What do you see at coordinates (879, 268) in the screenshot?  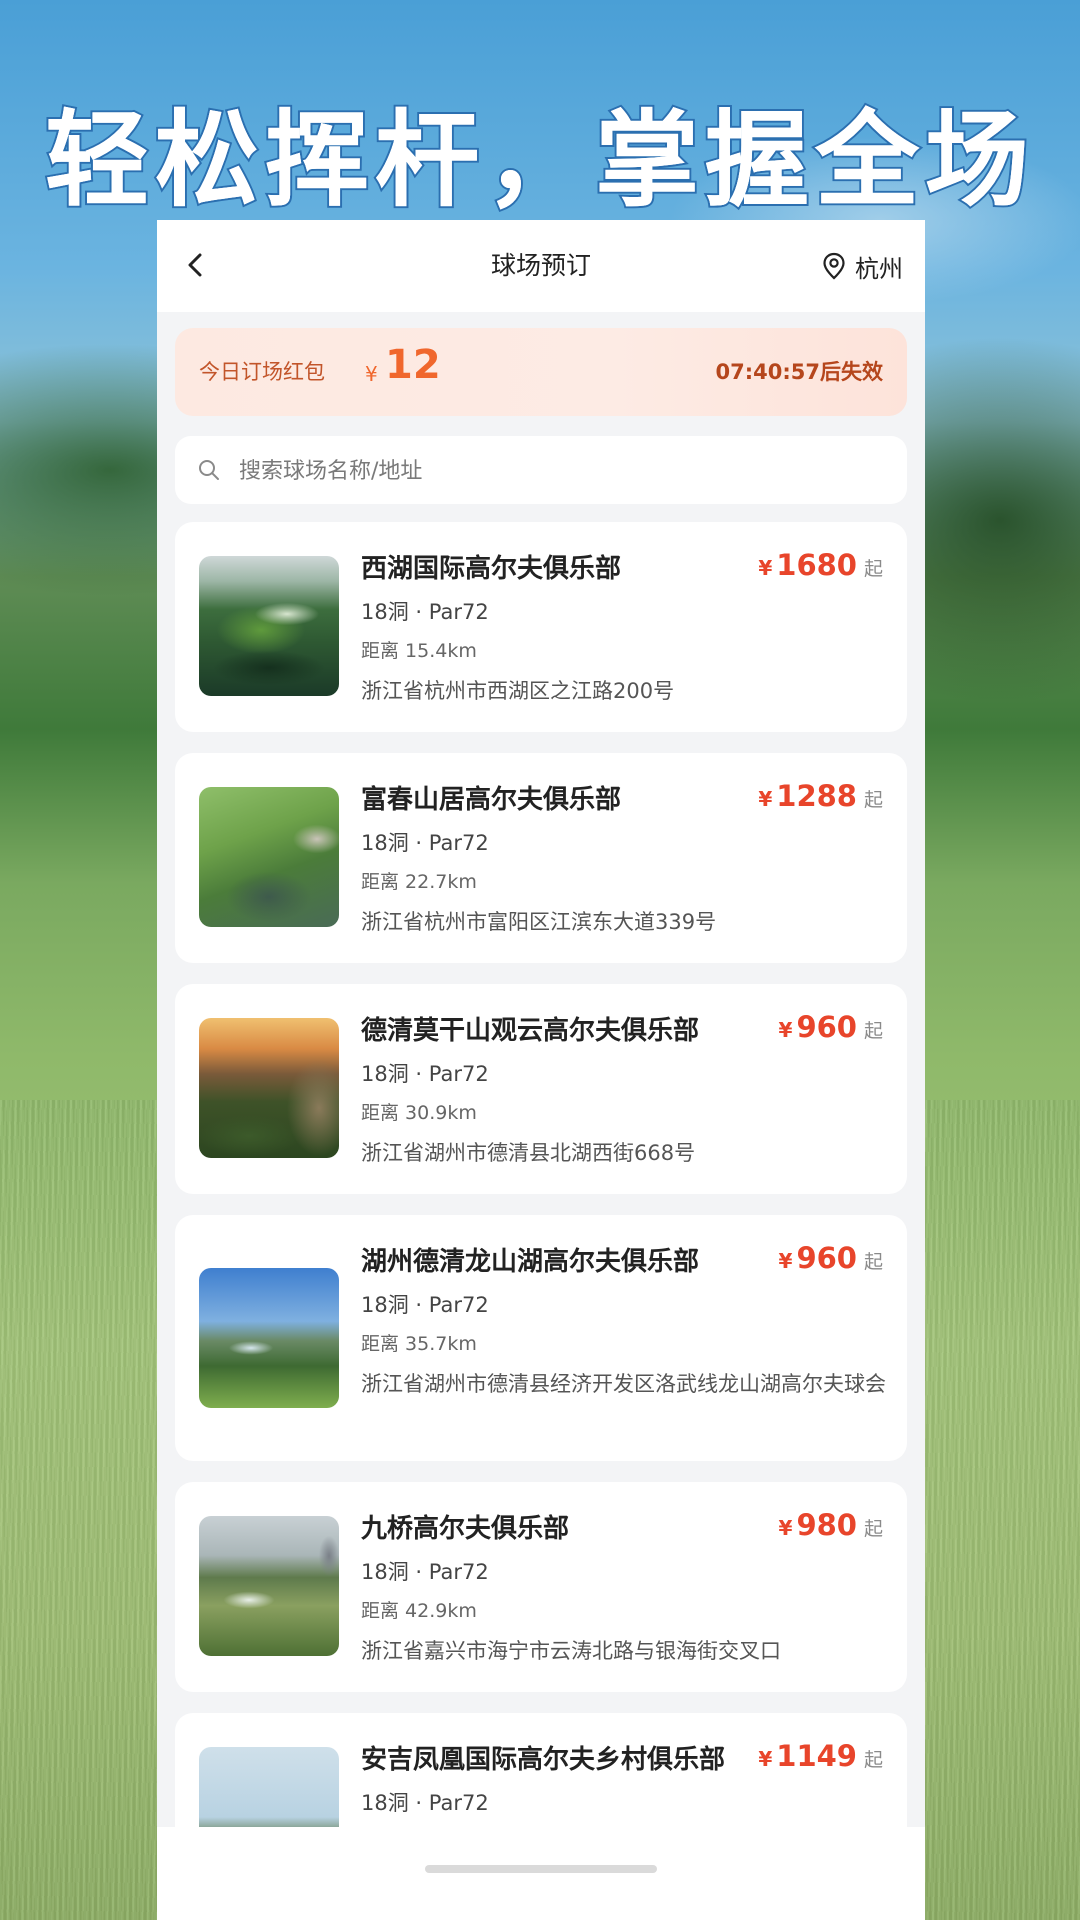 I see `city-label: 杭州` at bounding box center [879, 268].